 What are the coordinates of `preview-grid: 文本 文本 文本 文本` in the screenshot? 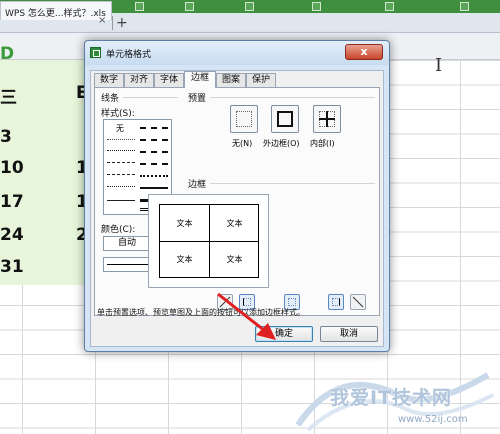 It's located at (209, 241).